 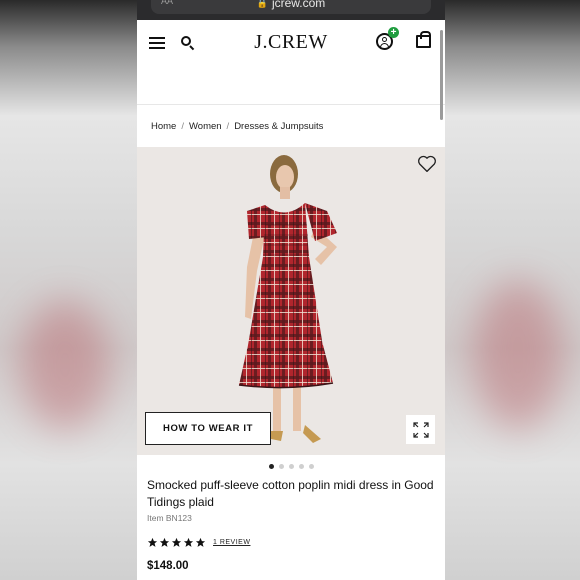 I want to click on menu-icon, so click(x=157, y=42).